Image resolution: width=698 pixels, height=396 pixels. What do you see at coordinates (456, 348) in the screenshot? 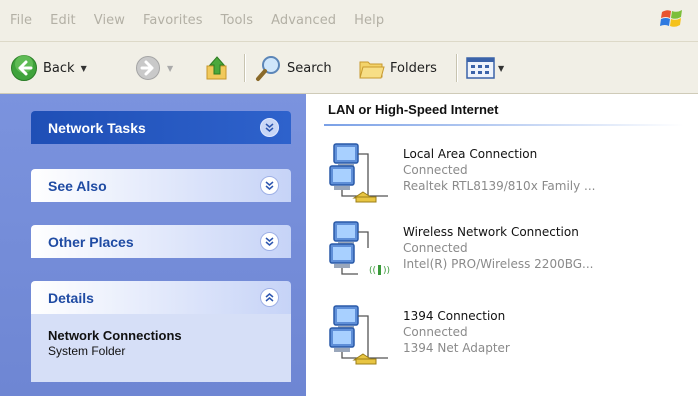
I see `connection-device: 1394 Net Adapter` at bounding box center [456, 348].